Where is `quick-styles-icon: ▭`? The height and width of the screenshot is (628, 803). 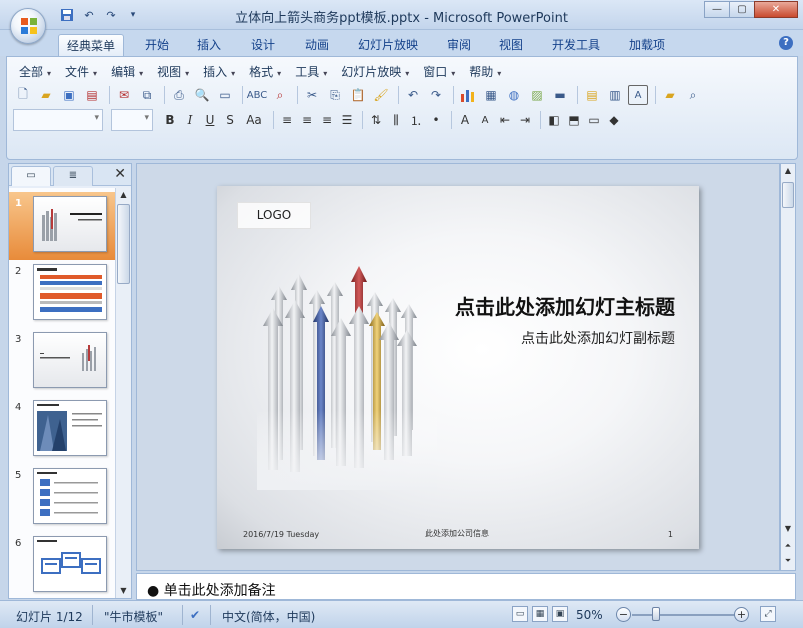 quick-styles-icon: ▭ is located at coordinates (594, 120).